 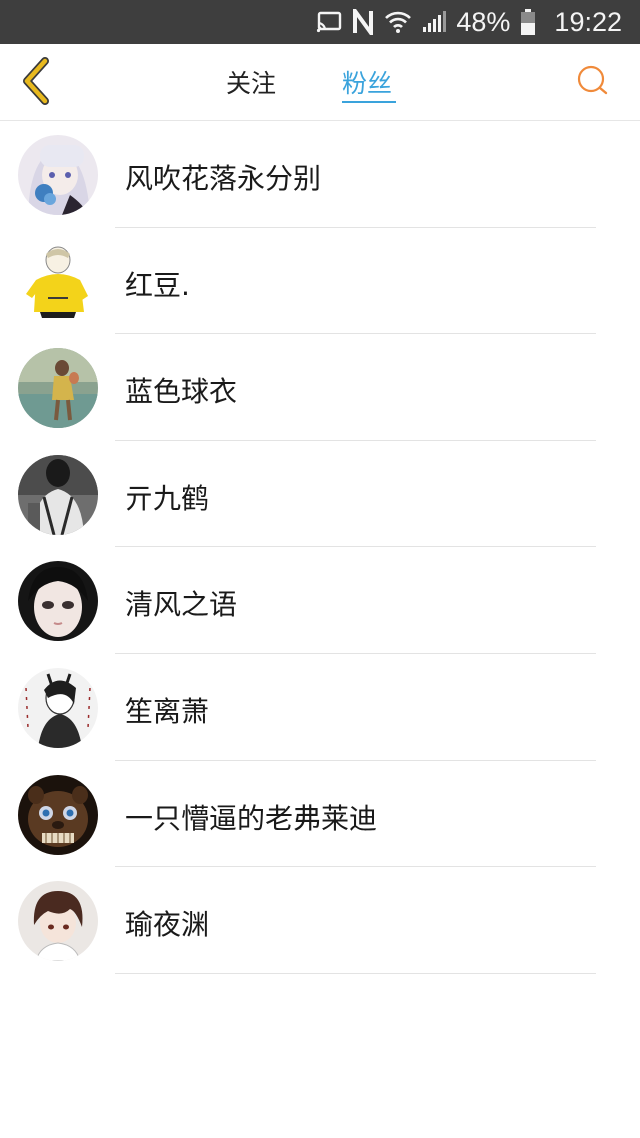 I want to click on active-tab-indicator, so click(x=369, y=102).